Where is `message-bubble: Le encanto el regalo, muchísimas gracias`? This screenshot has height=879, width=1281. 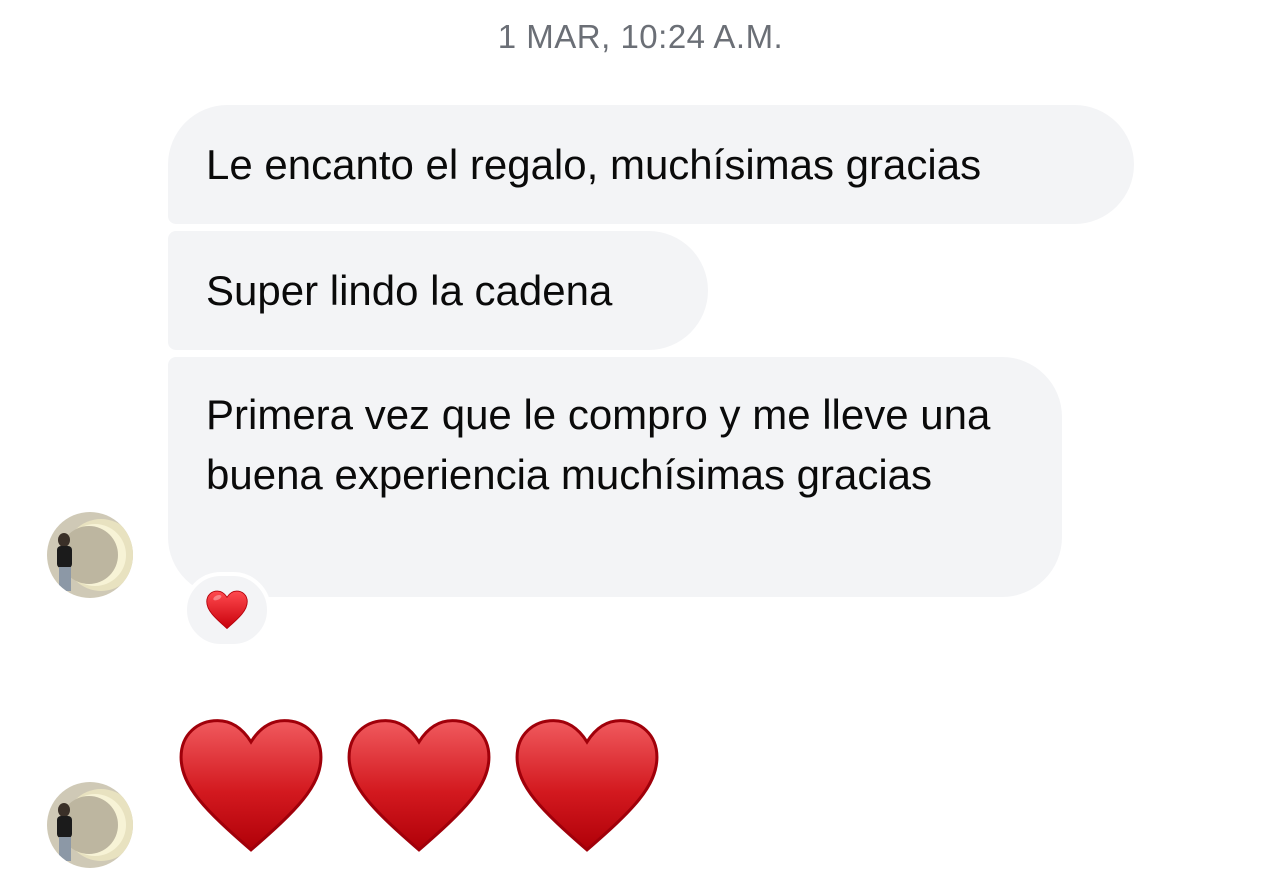
message-bubble: Le encanto el regalo, muchísimas gracias is located at coordinates (651, 164).